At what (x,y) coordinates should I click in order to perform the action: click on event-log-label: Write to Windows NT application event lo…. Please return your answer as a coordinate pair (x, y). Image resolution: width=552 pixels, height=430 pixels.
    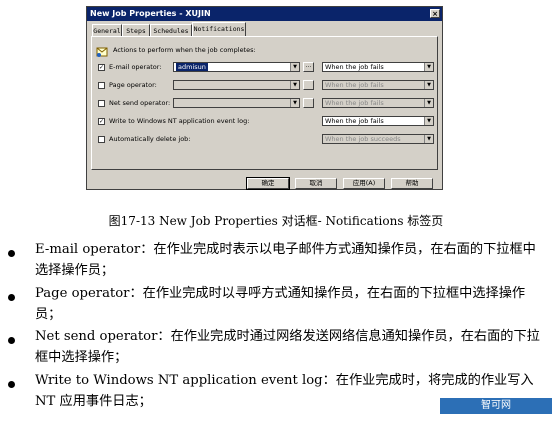
    Looking at the image, I should click on (179, 121).